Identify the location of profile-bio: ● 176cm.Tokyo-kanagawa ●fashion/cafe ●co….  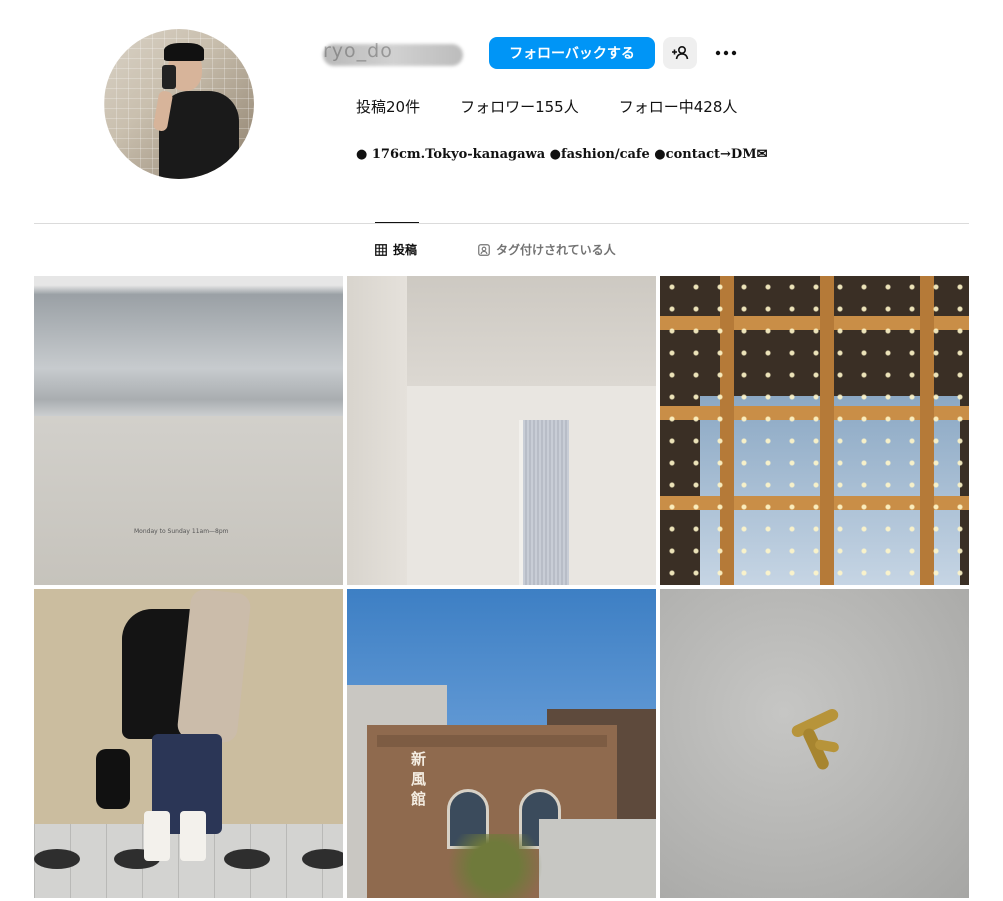
(562, 154).